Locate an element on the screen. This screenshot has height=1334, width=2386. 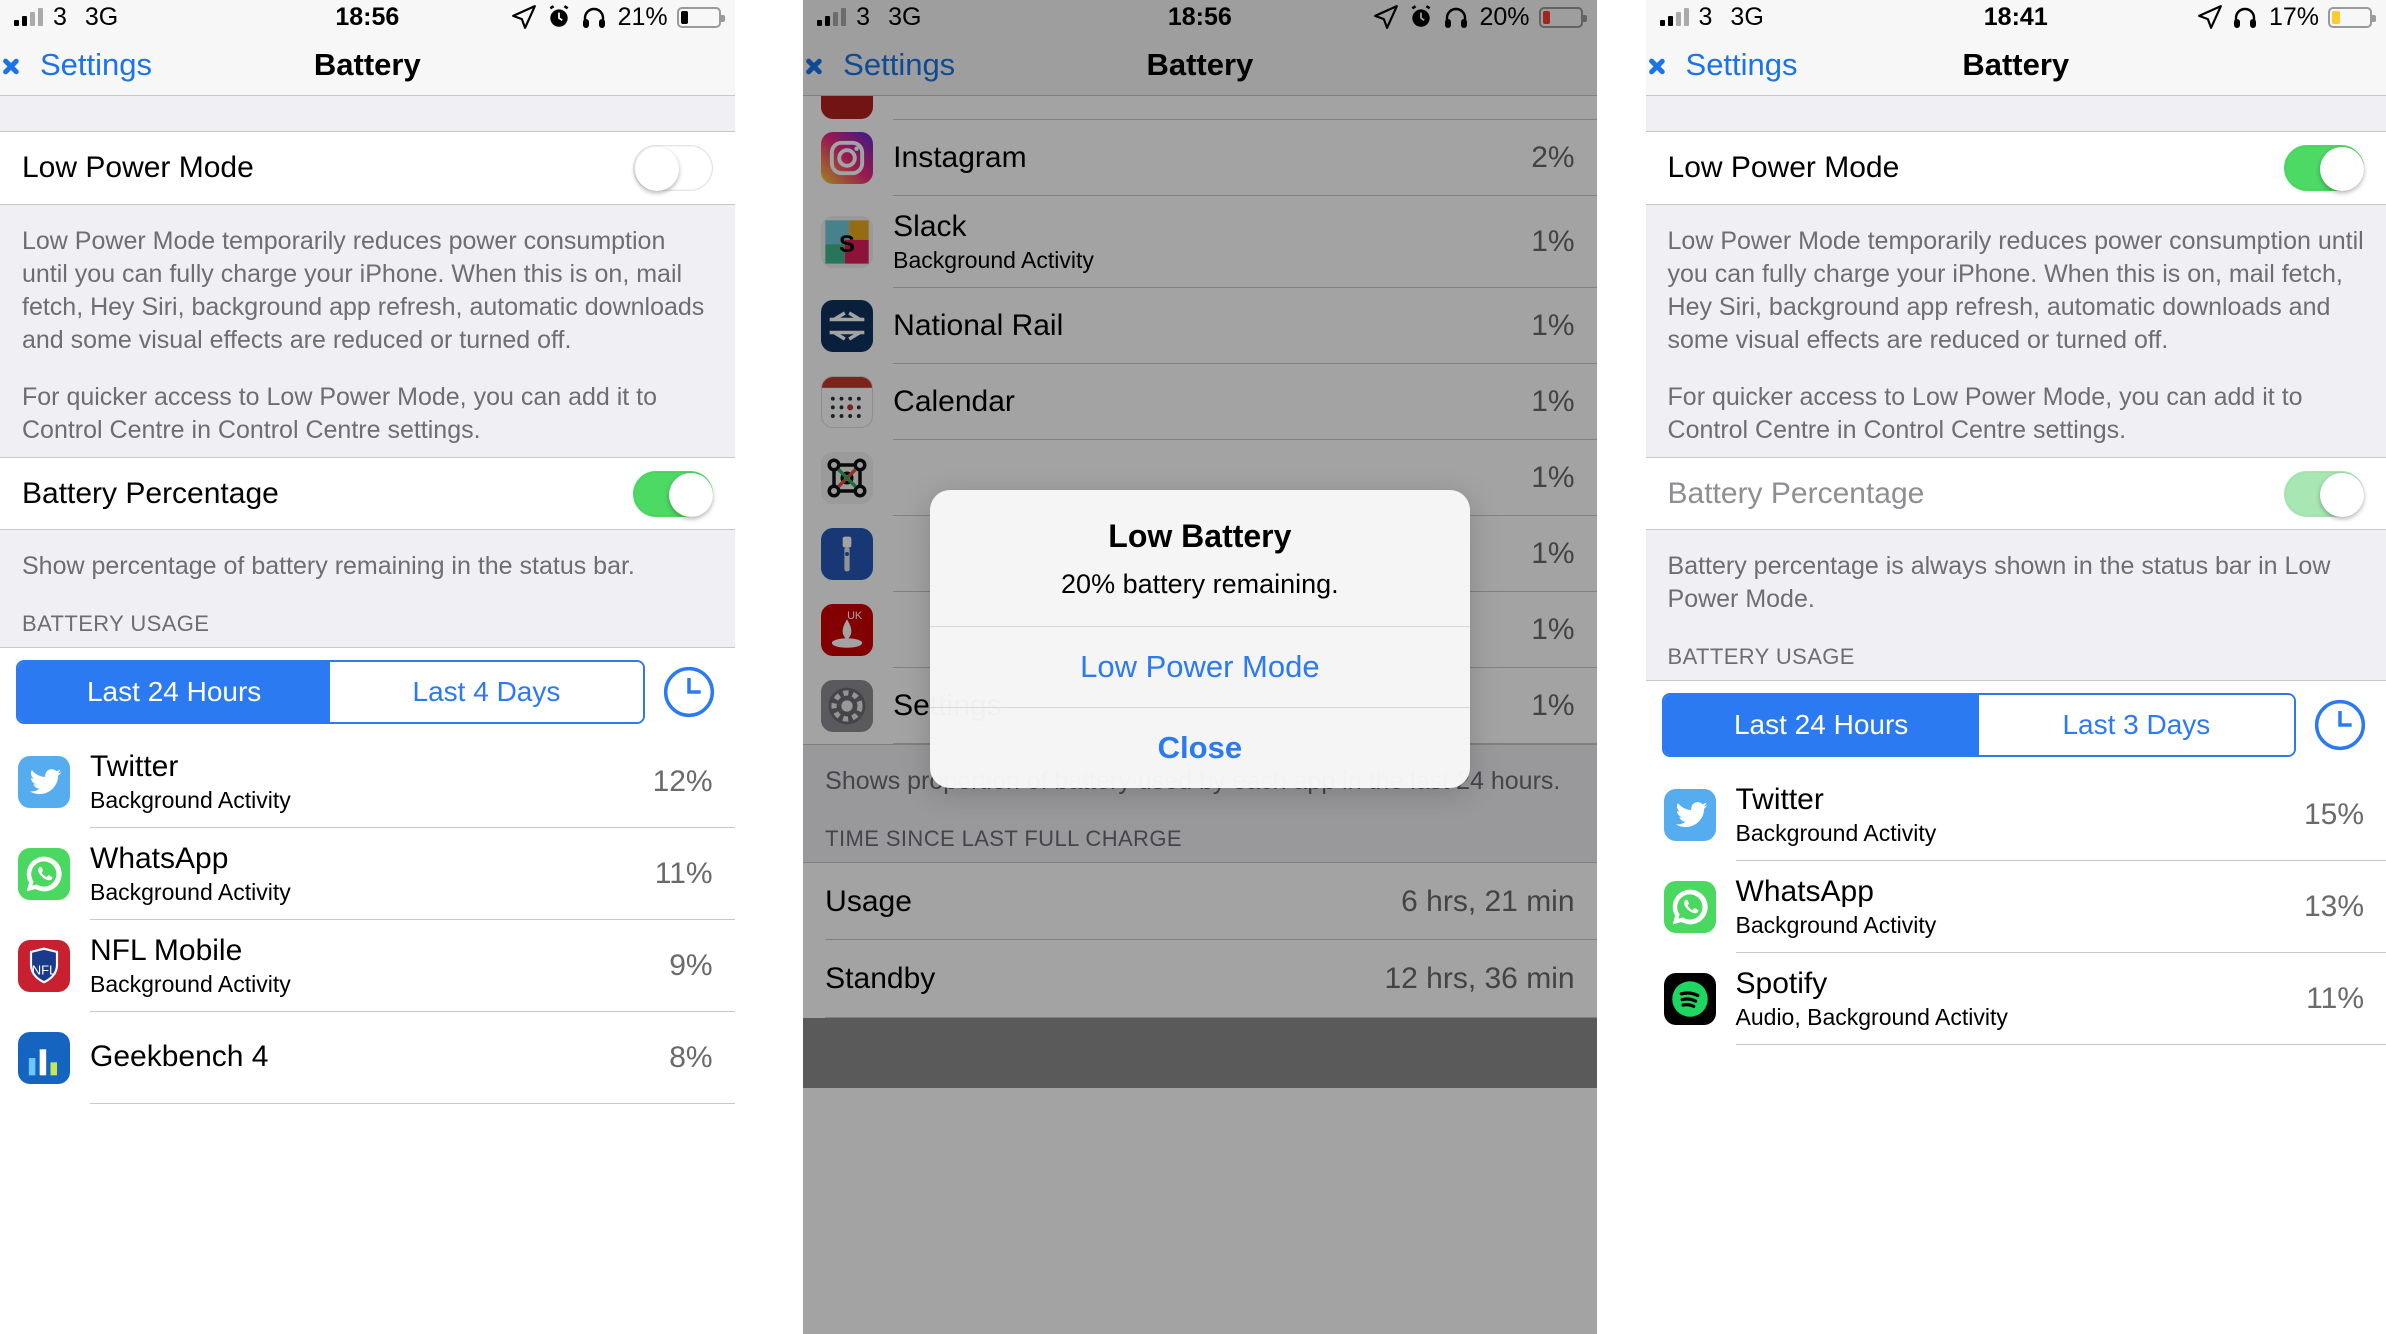
table-row: Instagram 2% is located at coordinates (1200, 158).